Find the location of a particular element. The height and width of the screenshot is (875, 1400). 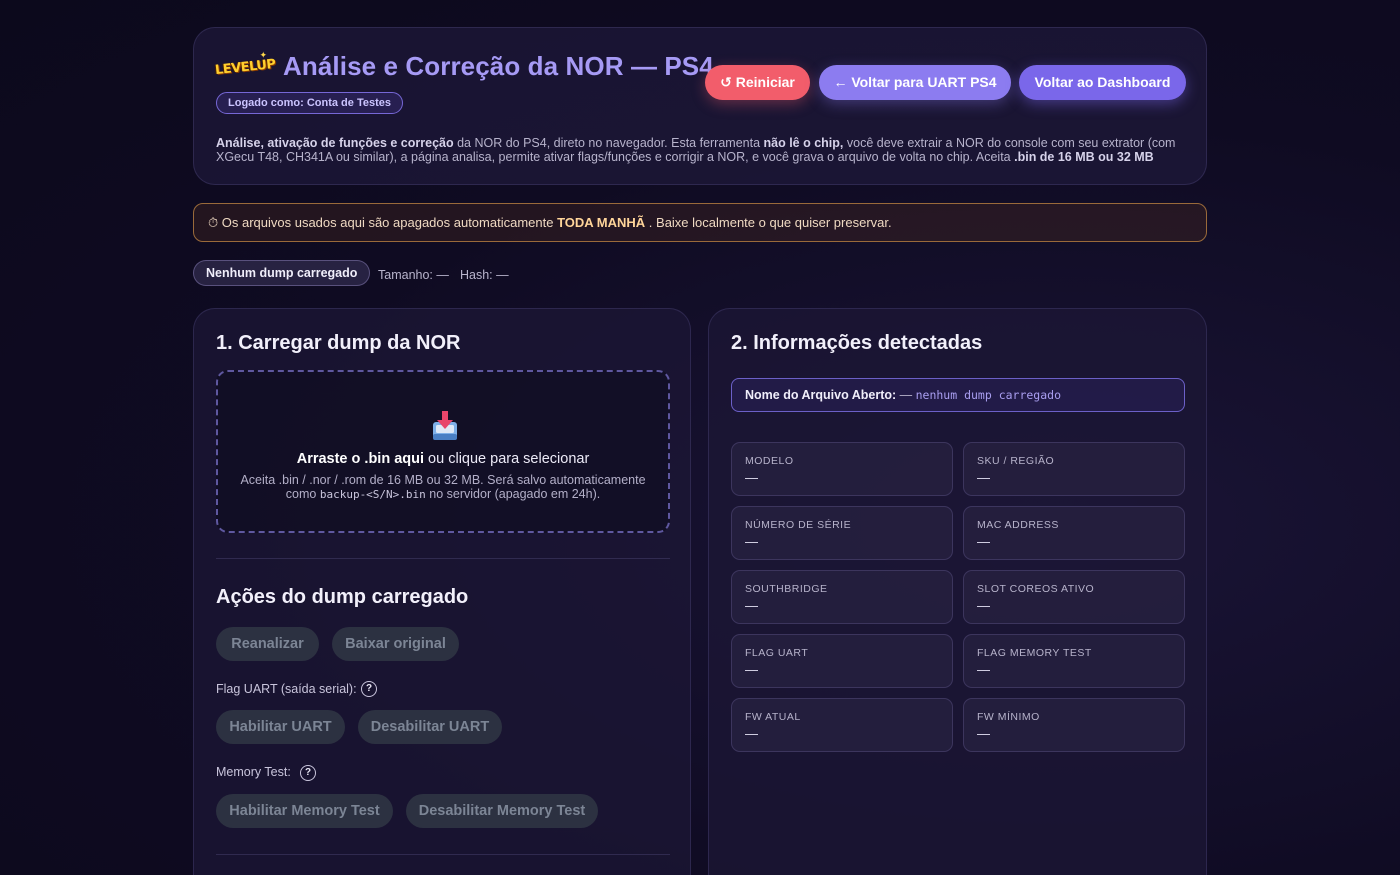

stopwatch-icon: ⏱ is located at coordinates (213, 222).